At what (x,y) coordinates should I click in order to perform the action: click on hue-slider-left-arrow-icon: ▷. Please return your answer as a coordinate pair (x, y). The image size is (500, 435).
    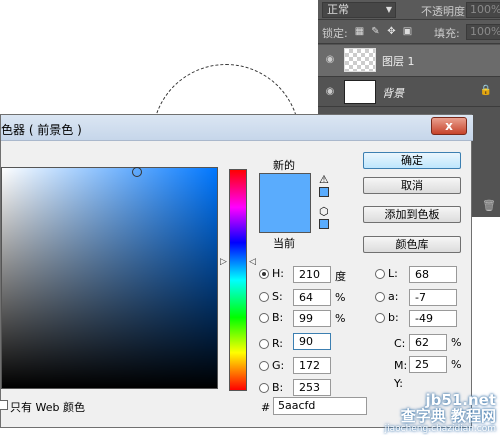
    Looking at the image, I should click on (223, 262).